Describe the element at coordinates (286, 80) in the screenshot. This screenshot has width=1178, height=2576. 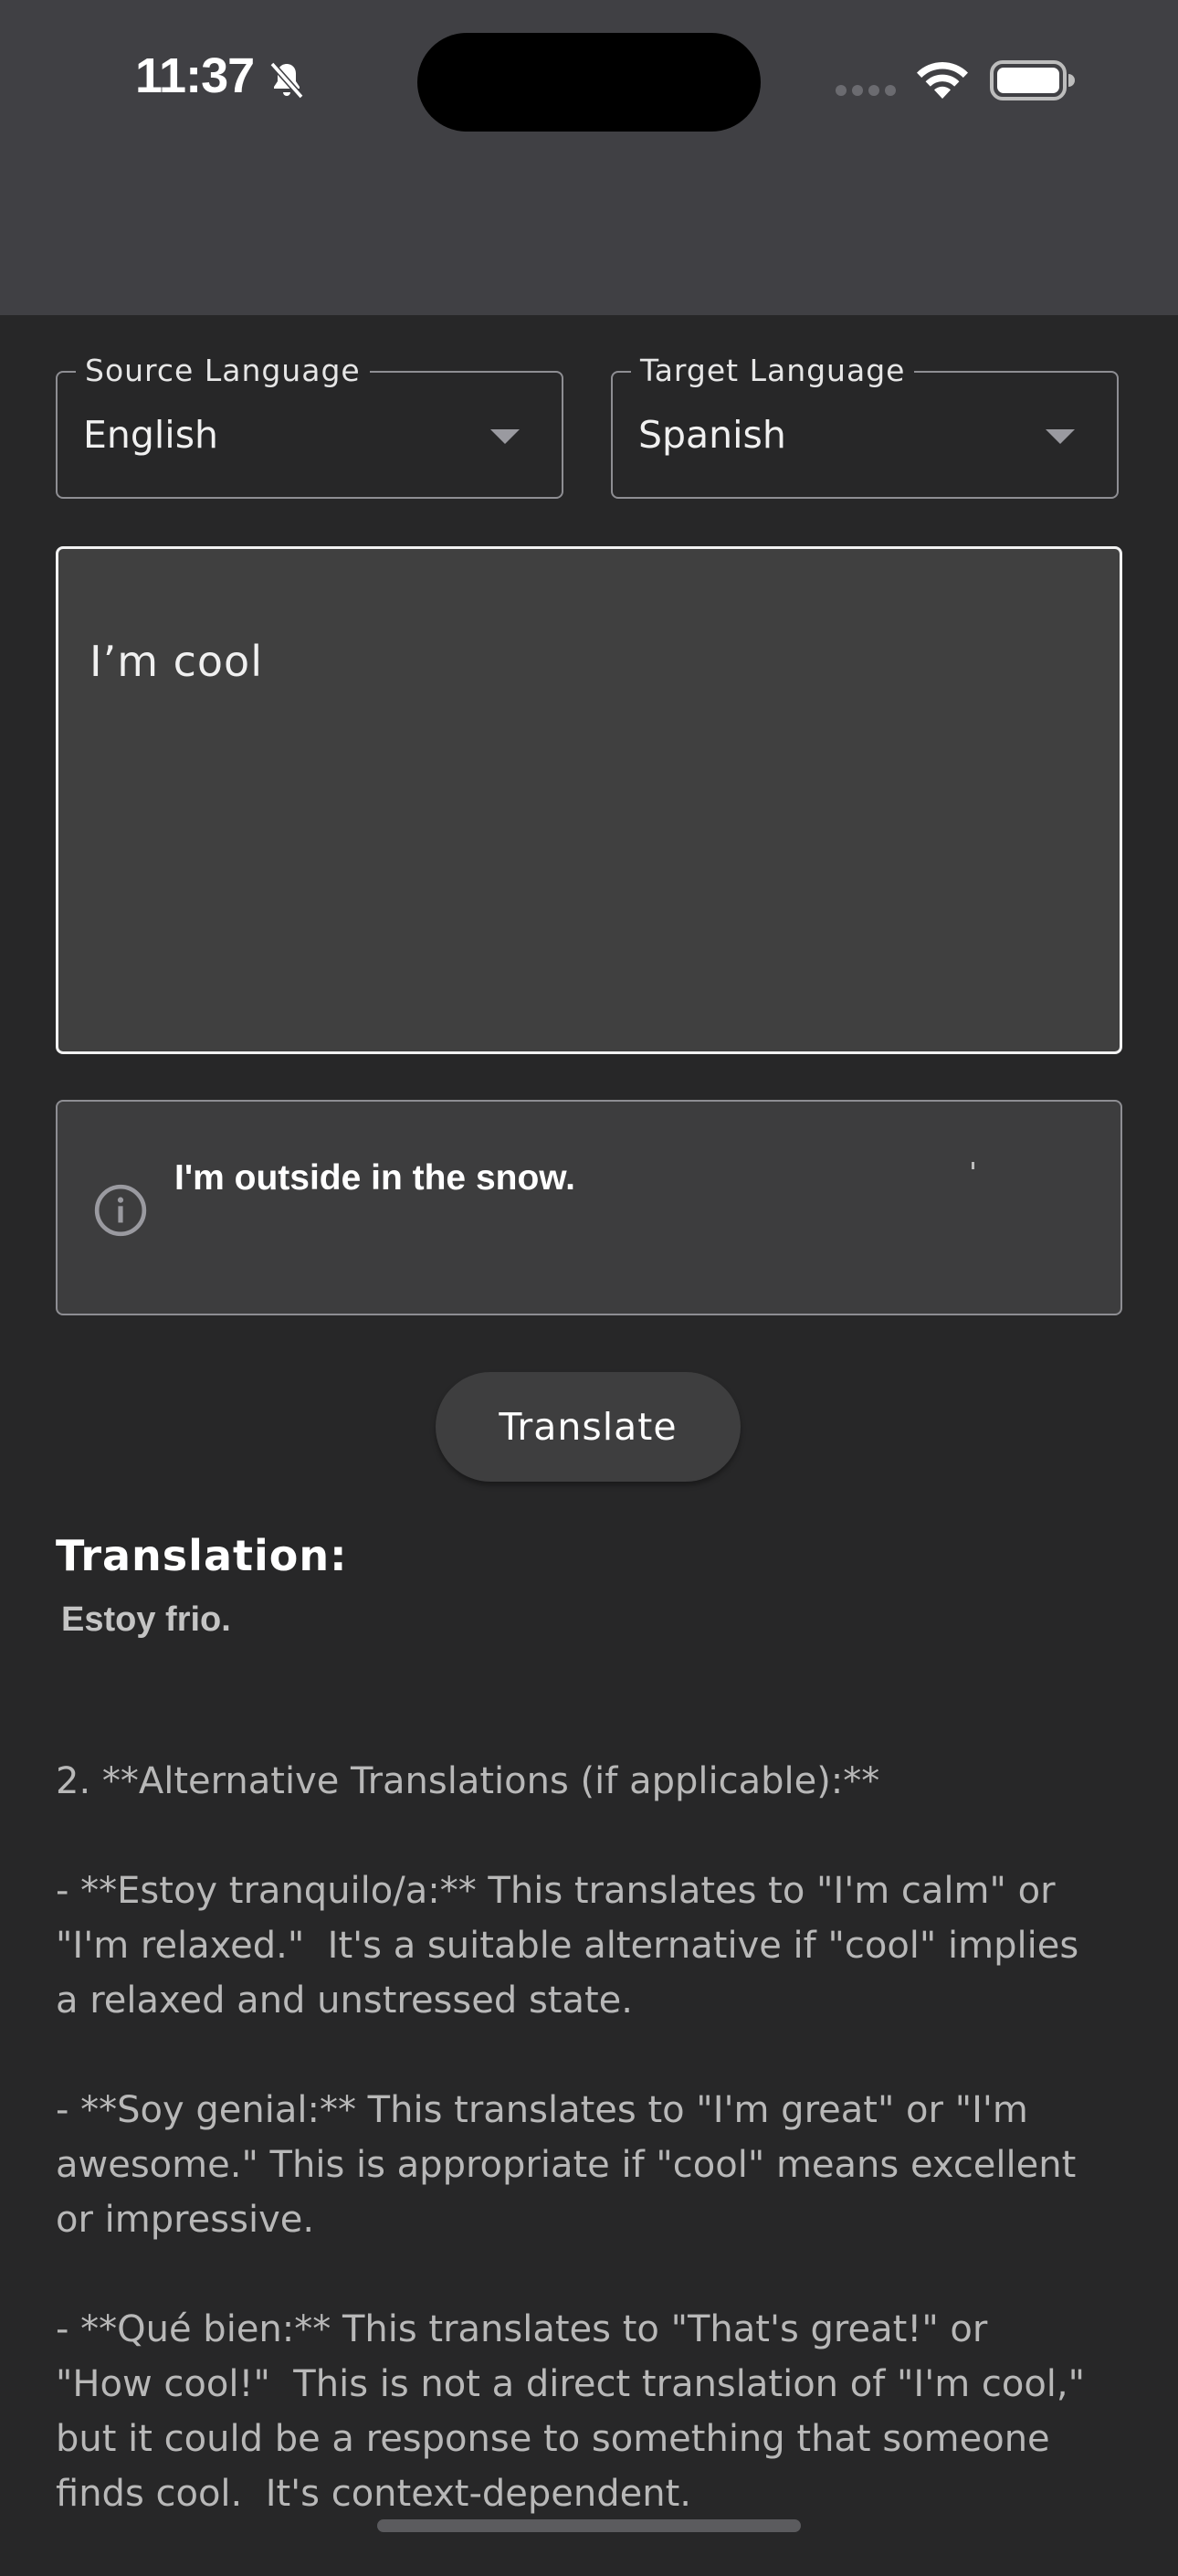
I see `bell-slash-icon` at that location.